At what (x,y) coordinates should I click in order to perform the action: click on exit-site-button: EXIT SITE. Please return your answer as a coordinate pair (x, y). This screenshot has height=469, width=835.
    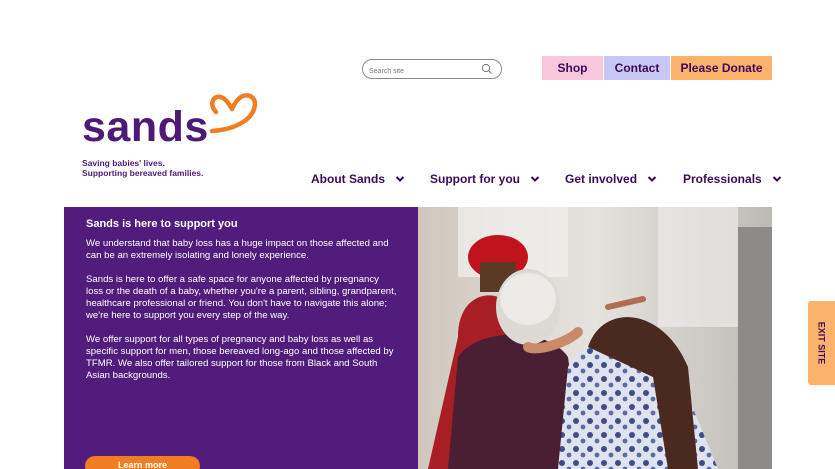
    Looking at the image, I should click on (821, 343).